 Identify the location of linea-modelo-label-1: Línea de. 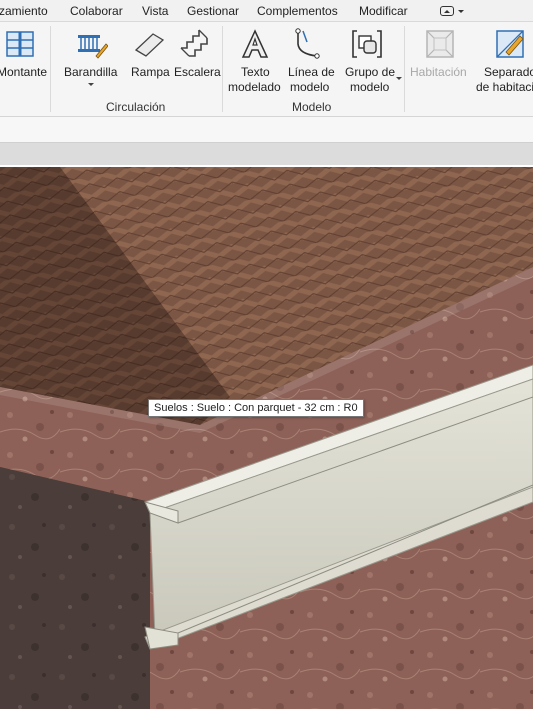
(311, 72).